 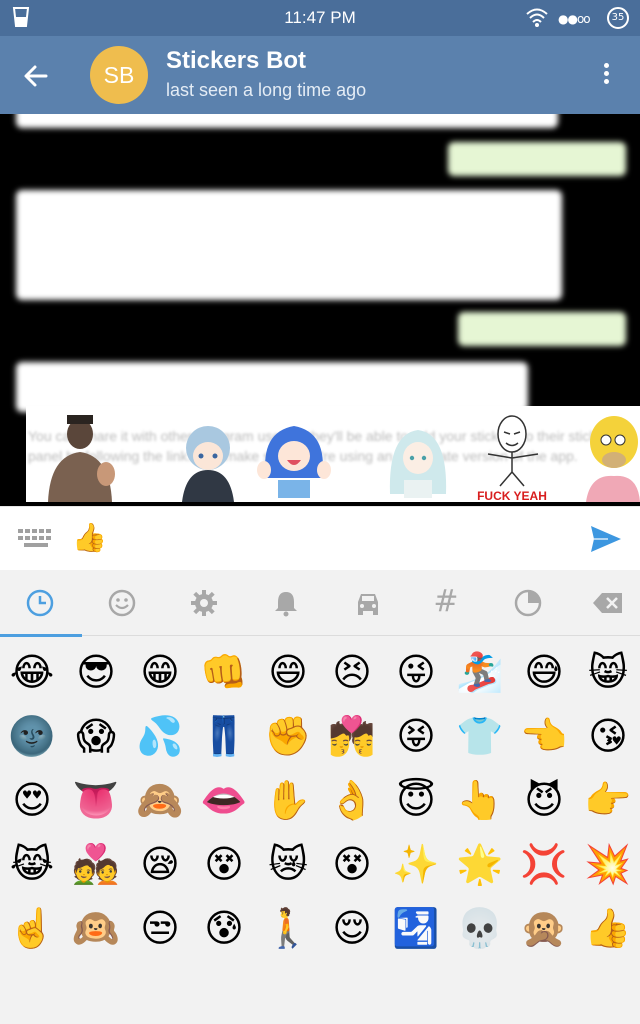 I want to click on emoji-key: 💑, so click(x=96, y=864).